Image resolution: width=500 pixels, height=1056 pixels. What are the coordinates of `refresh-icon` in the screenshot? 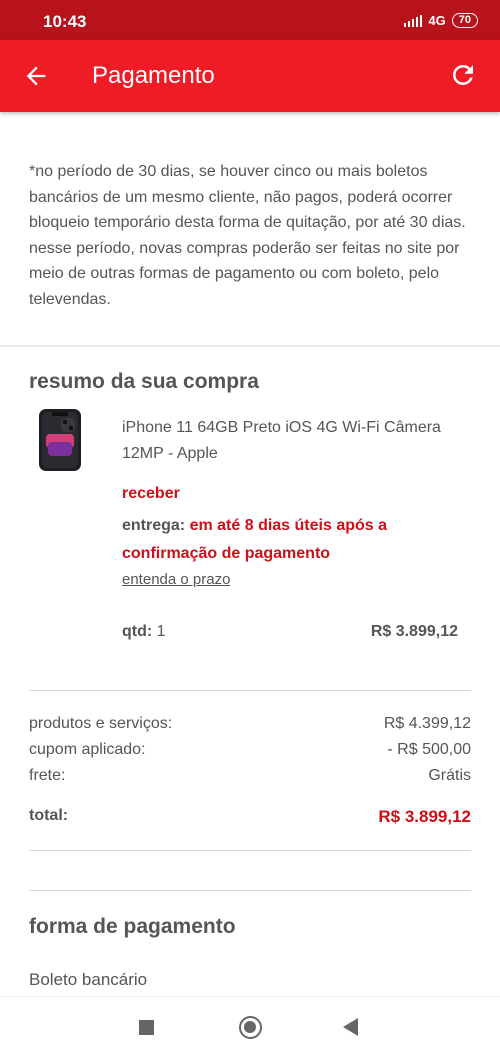 It's located at (463, 75).